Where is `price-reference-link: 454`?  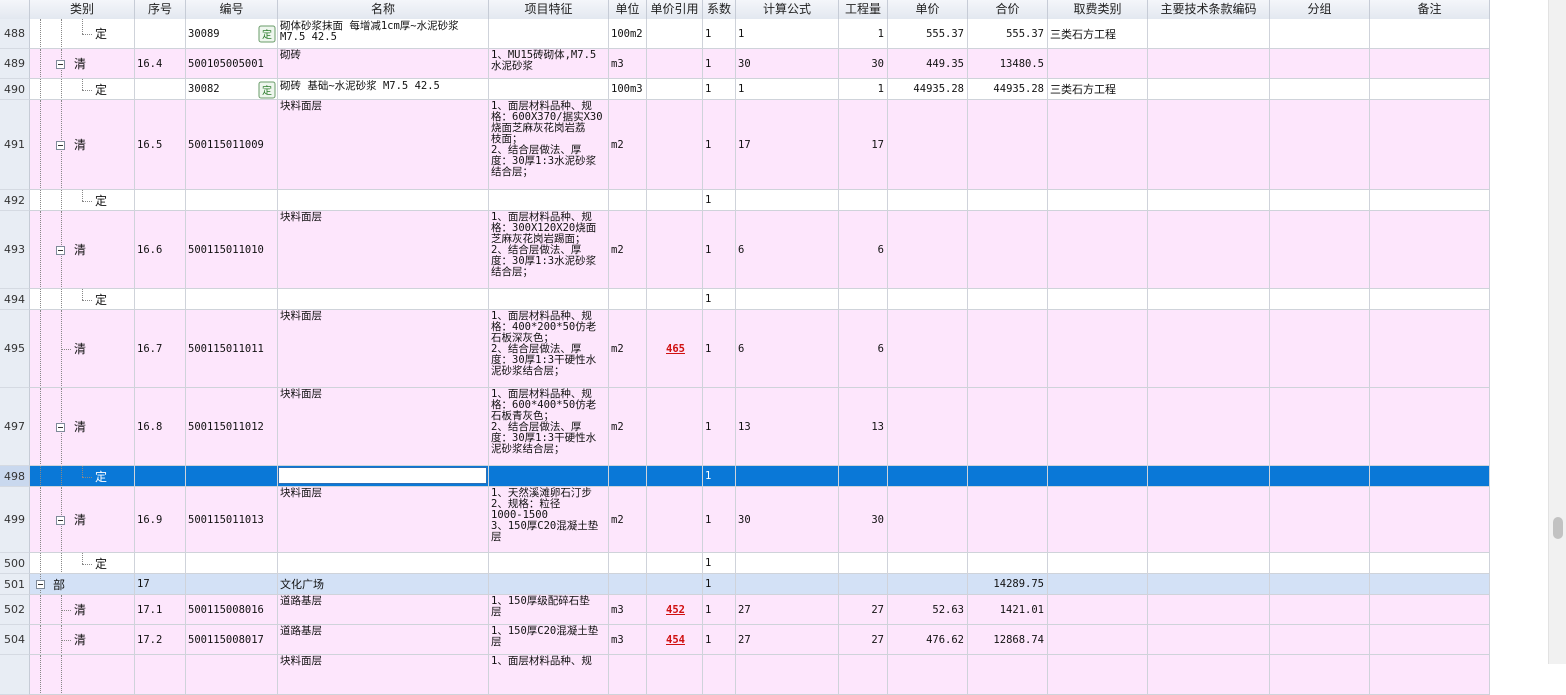 price-reference-link: 454 is located at coordinates (675, 640).